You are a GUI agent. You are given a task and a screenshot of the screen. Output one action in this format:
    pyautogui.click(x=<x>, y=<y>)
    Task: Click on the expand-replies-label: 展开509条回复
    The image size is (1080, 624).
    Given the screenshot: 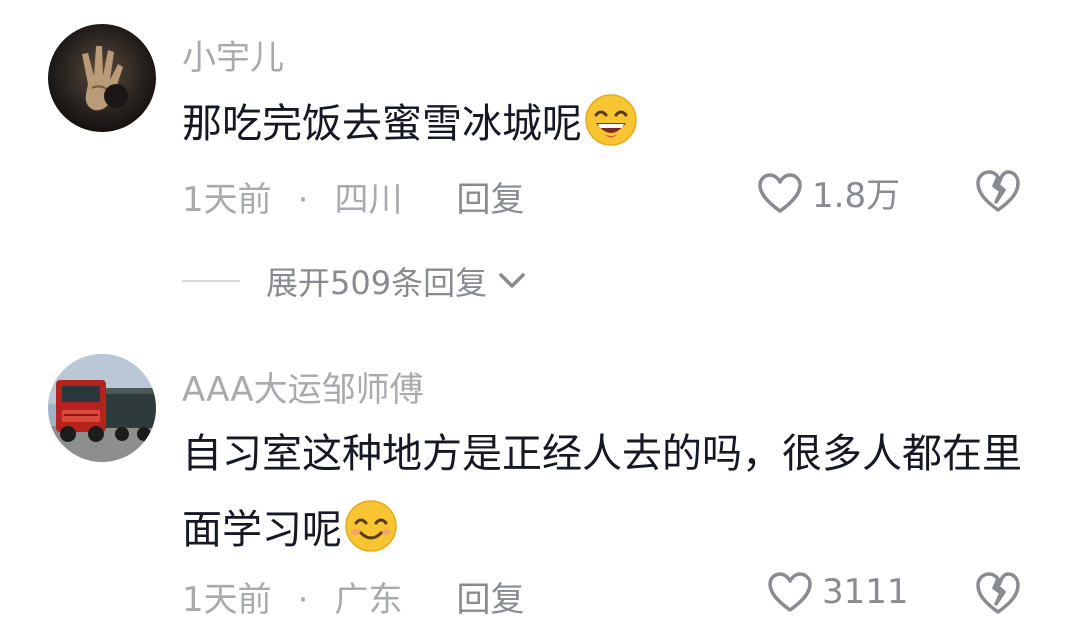 What is the action you would take?
    pyautogui.click(x=377, y=283)
    